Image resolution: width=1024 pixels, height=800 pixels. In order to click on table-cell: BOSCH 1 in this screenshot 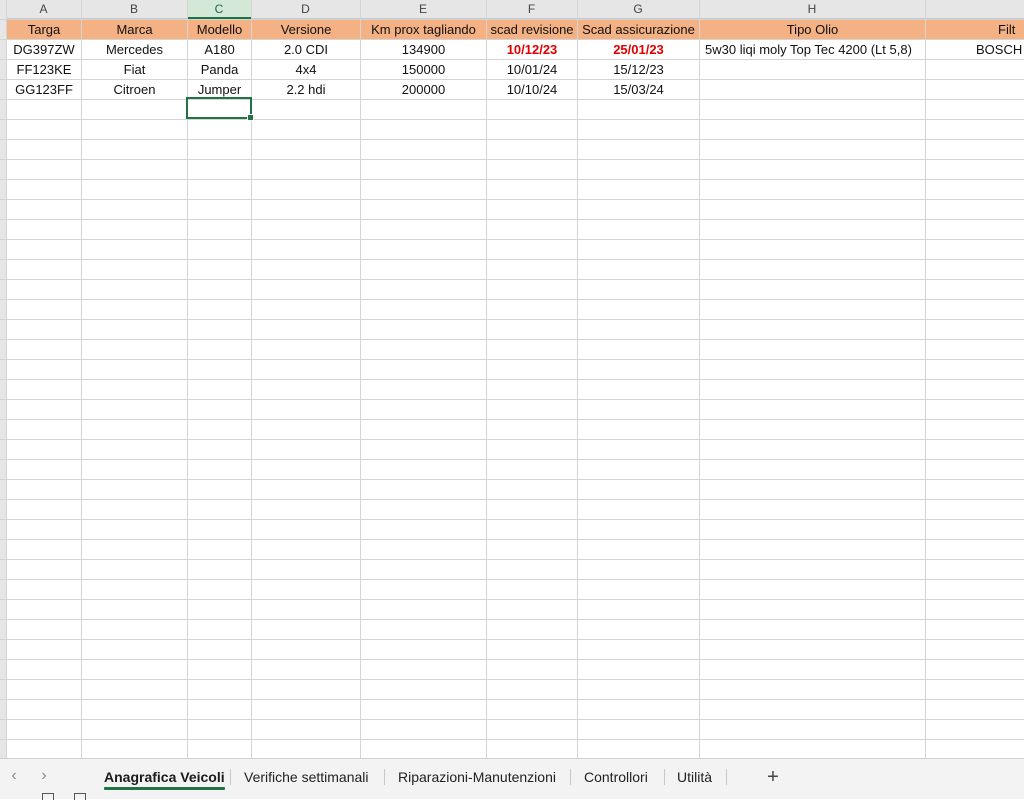, I will do `click(975, 49)`.